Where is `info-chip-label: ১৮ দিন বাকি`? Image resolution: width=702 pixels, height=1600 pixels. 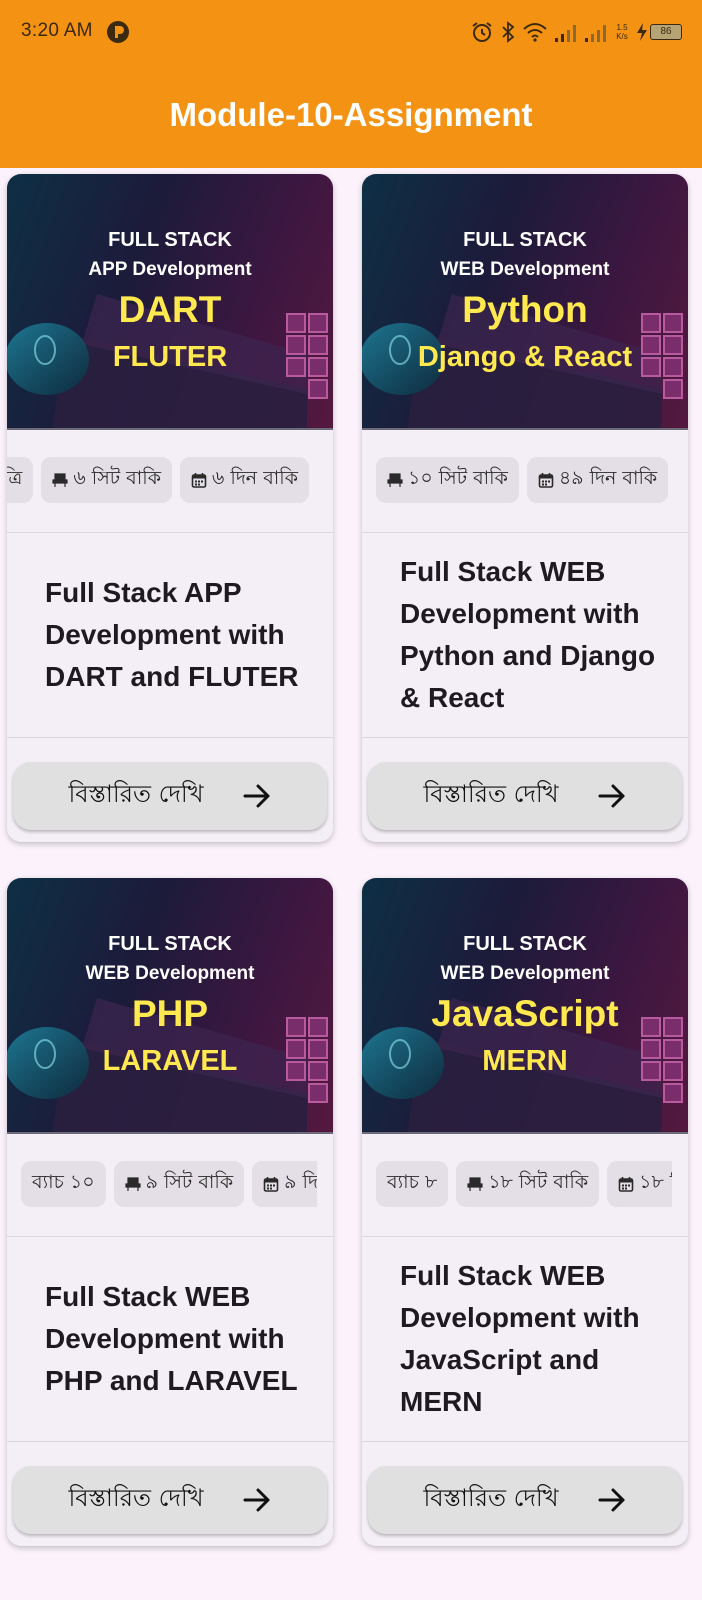 info-chip-label: ১৮ দিন বাকি is located at coordinates (655, 1182).